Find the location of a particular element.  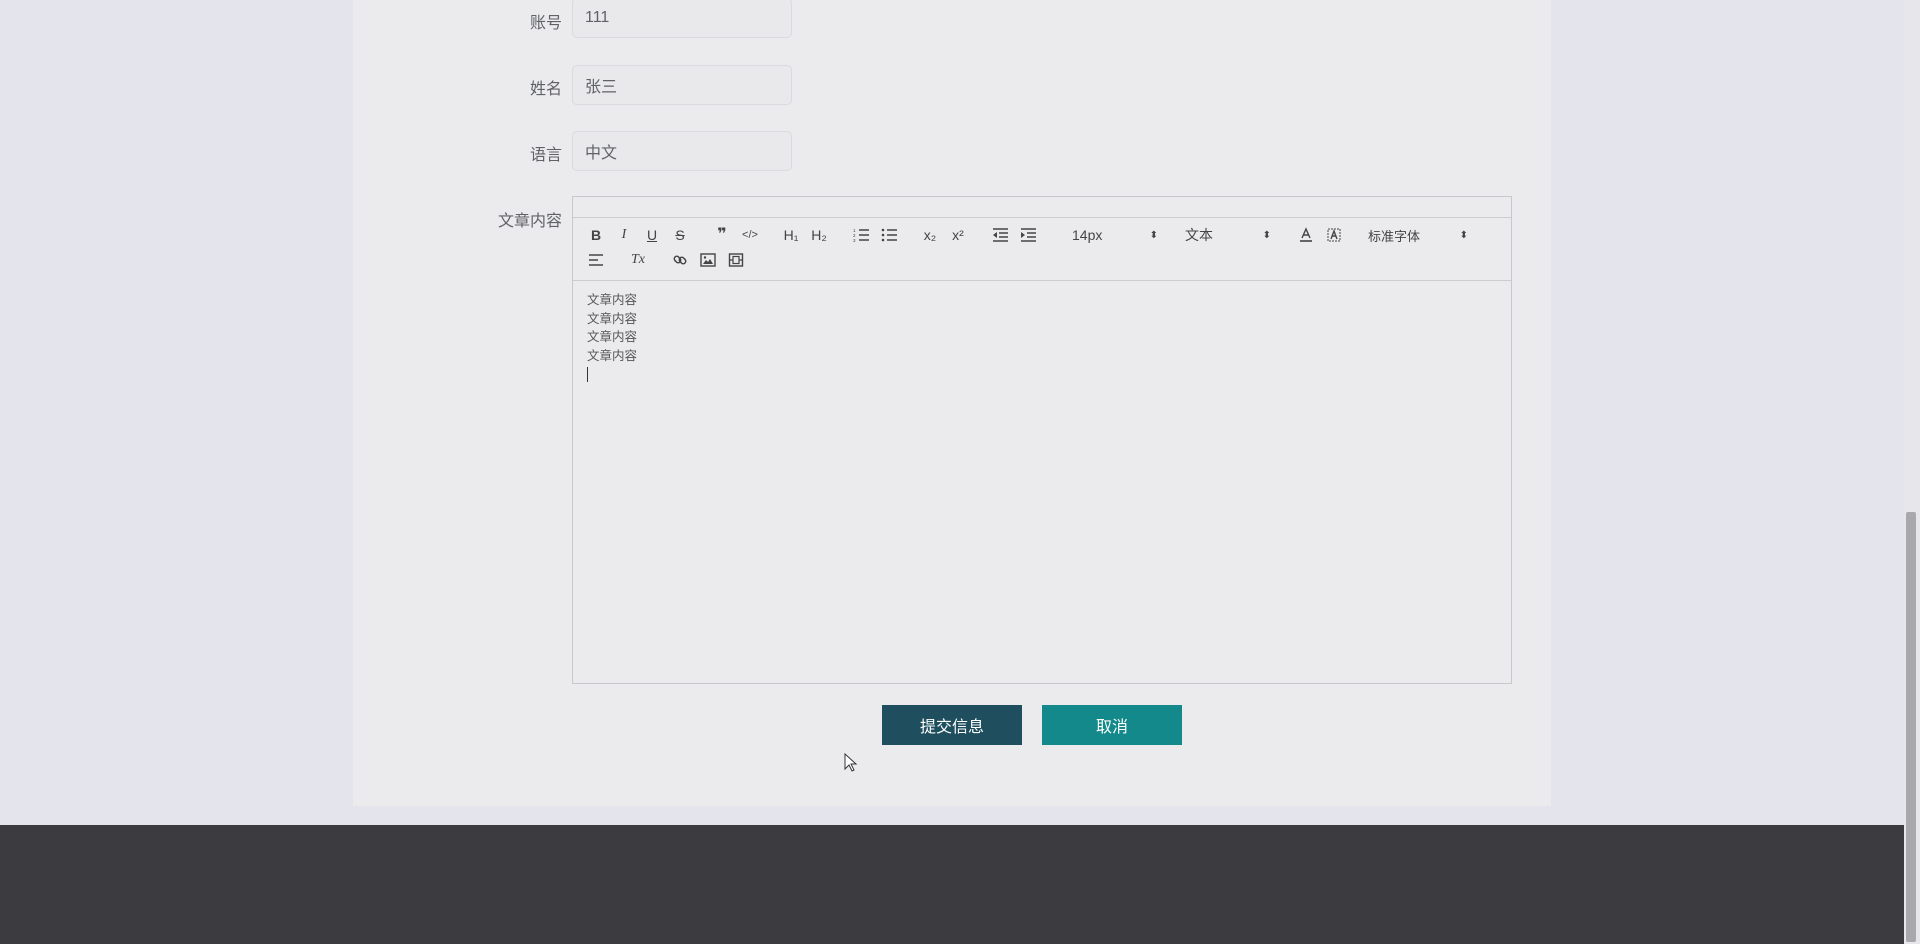

submit-button: 提交信息 is located at coordinates (952, 725).